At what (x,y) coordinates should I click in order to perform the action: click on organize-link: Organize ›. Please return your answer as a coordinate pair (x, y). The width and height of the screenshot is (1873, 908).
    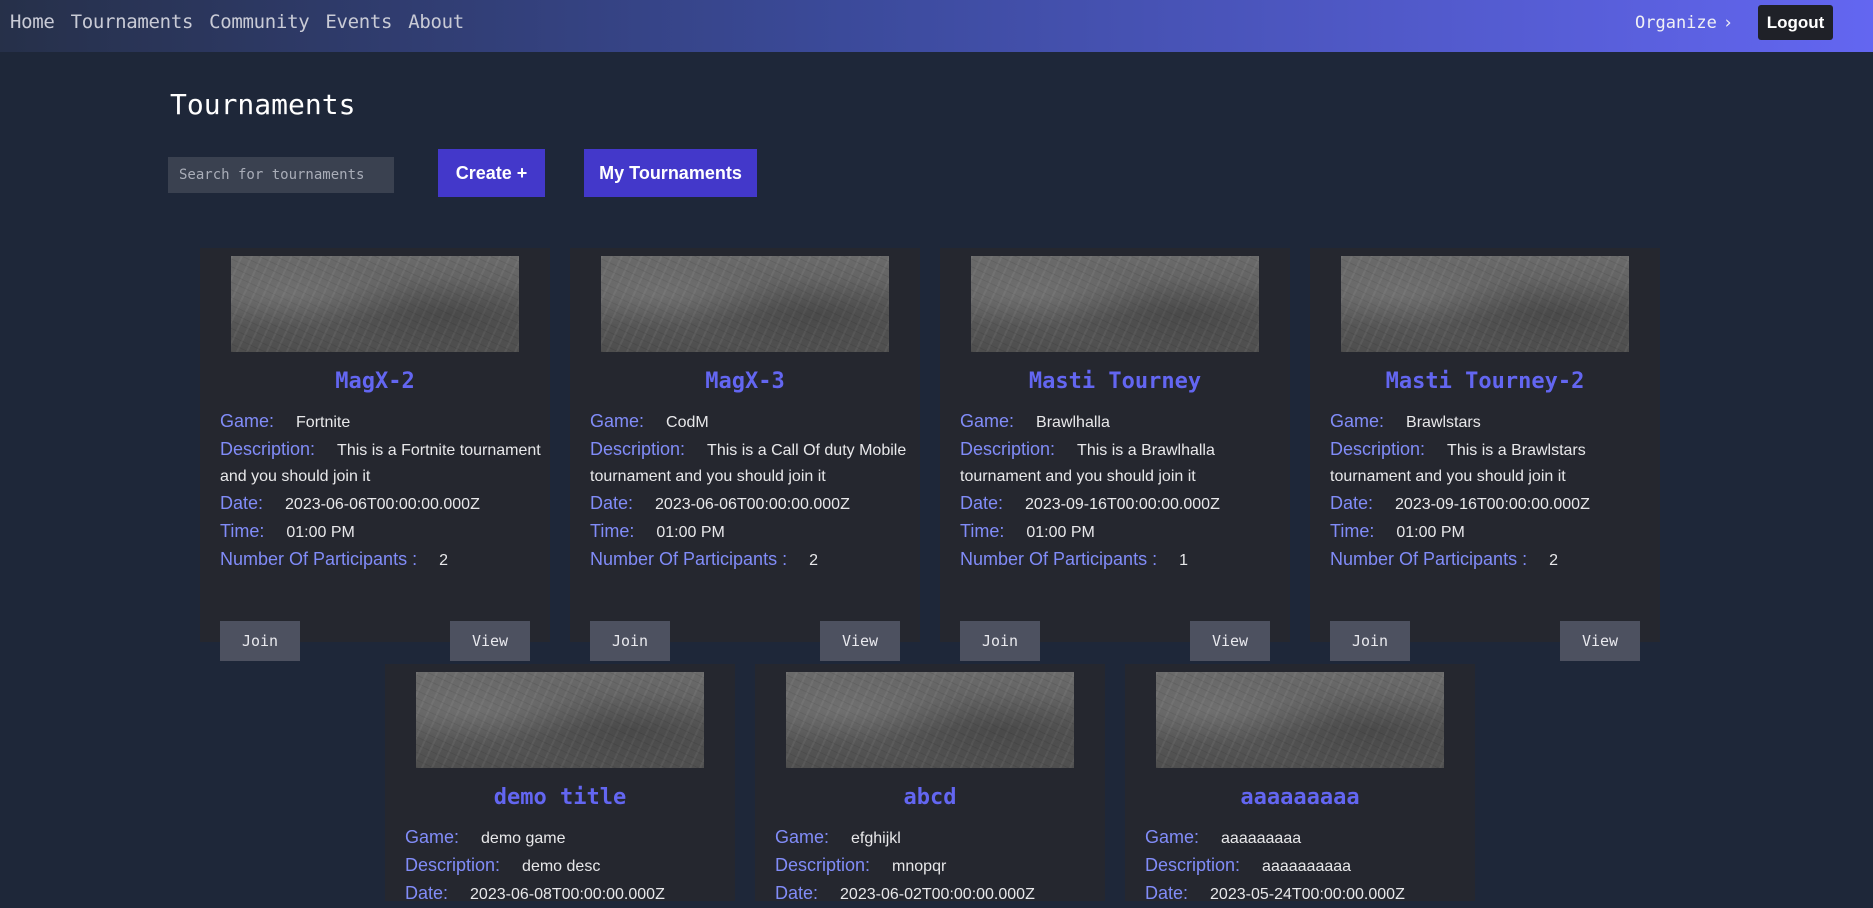
    Looking at the image, I should click on (1684, 23).